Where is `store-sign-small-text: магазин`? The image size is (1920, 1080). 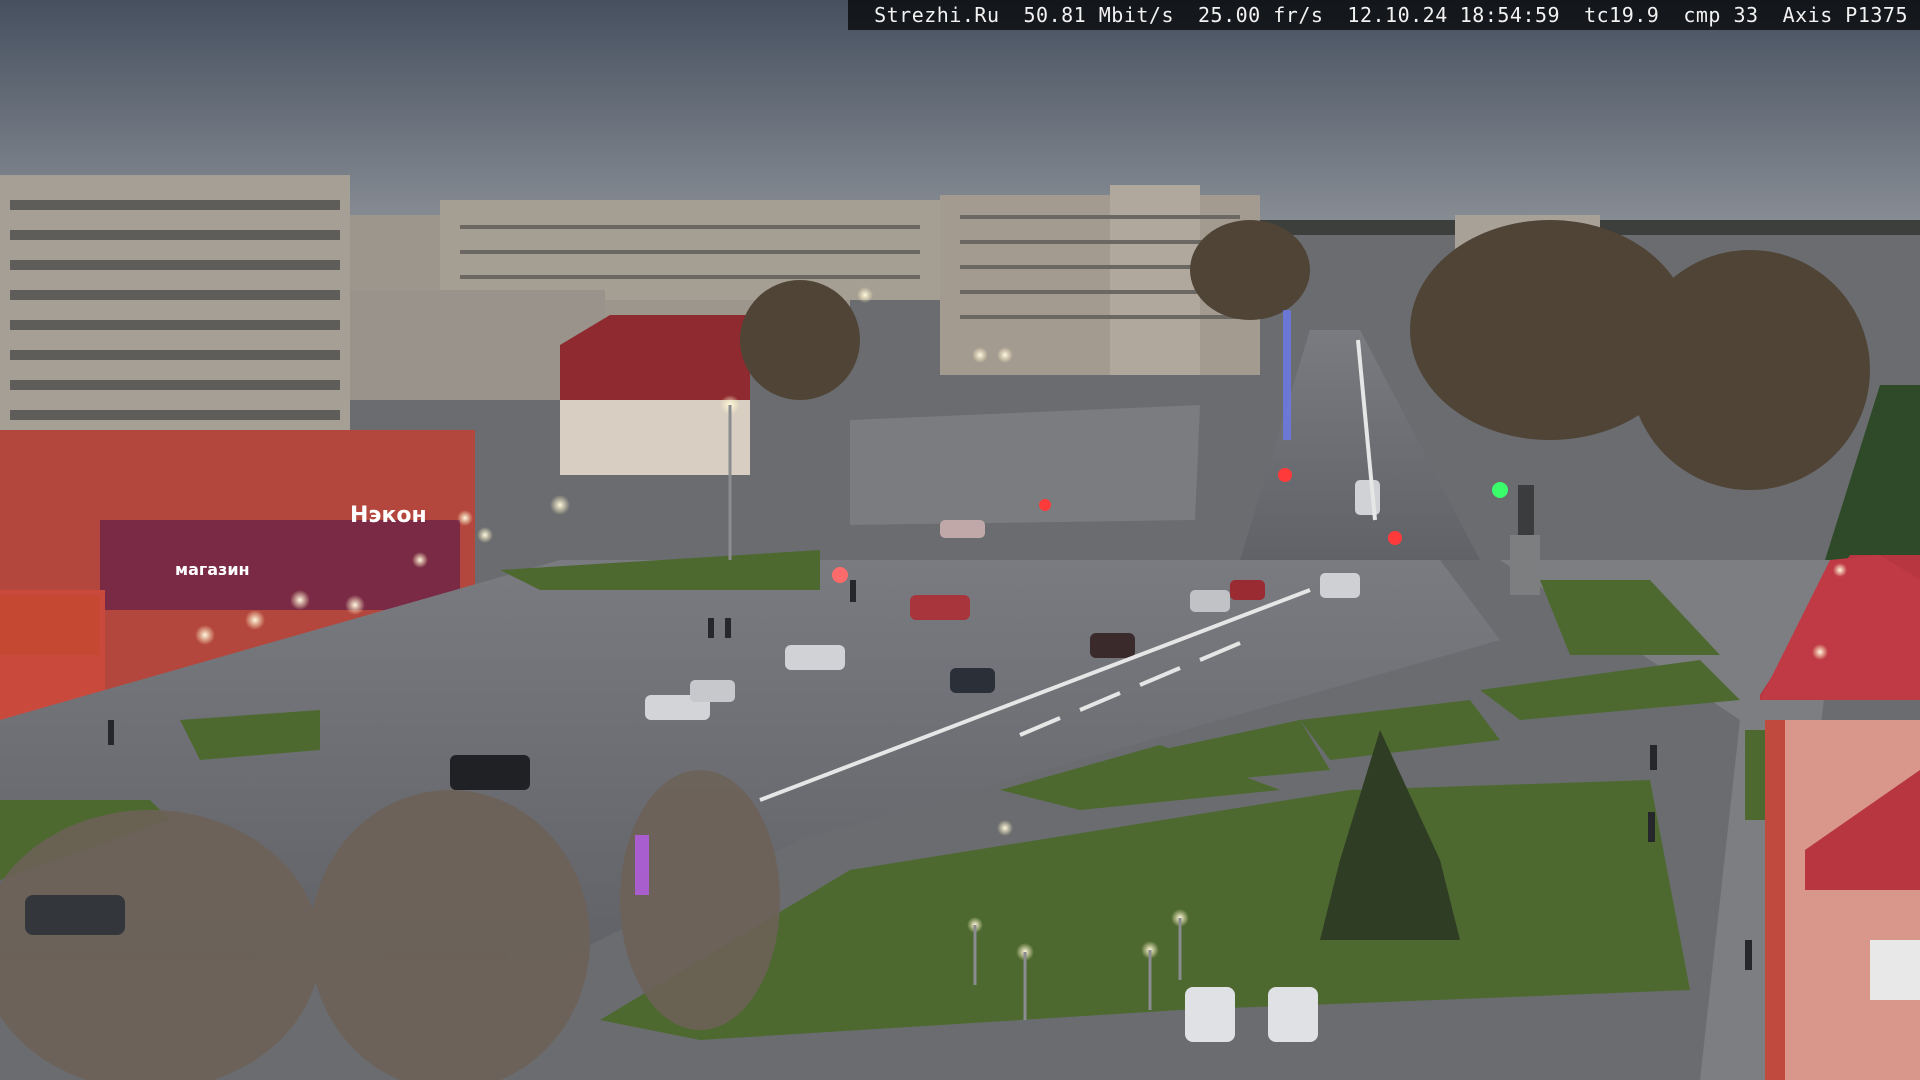
store-sign-small-text: магазин is located at coordinates (212, 569).